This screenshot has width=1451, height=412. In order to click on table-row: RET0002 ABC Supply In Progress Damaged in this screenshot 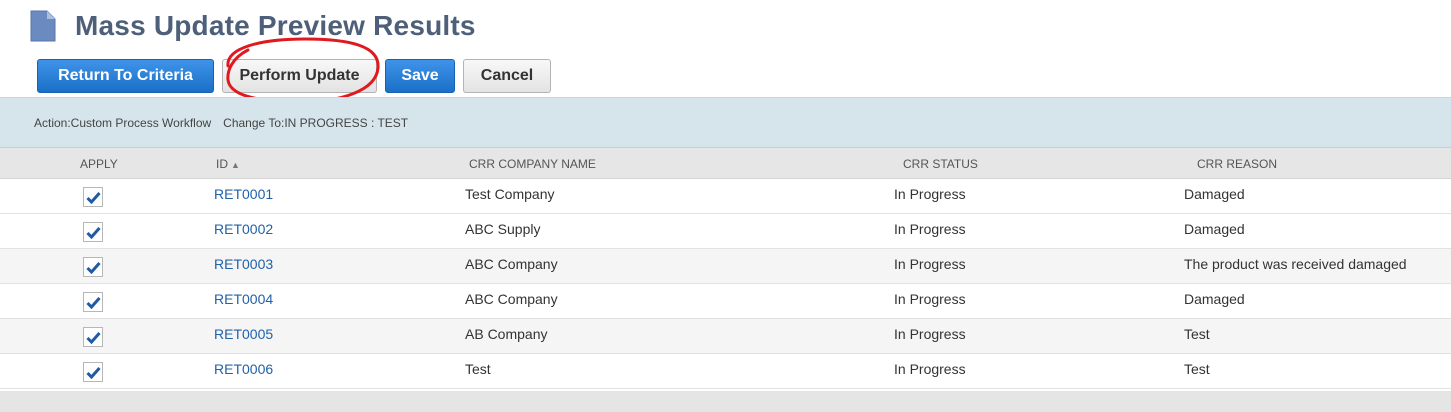, I will do `click(725, 231)`.